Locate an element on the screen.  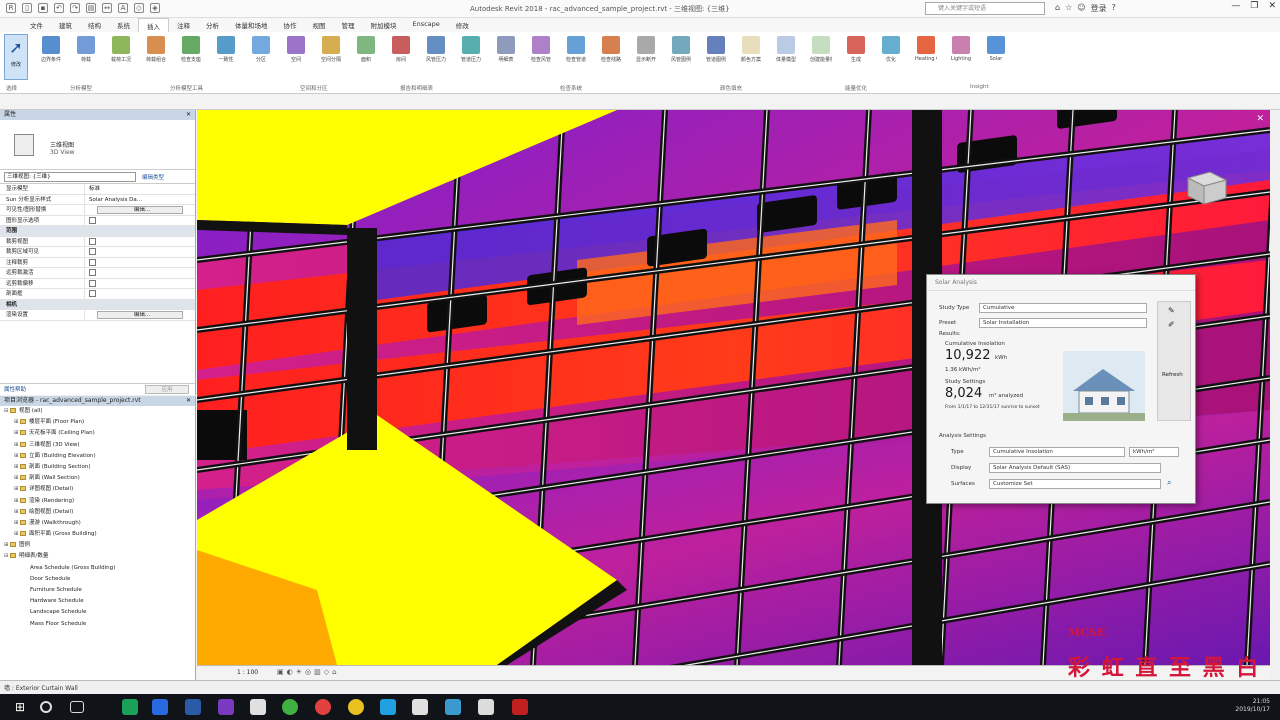
view-control-icons: ▣◐☀◎▥◇⌂ is located at coordinates (308, 672).